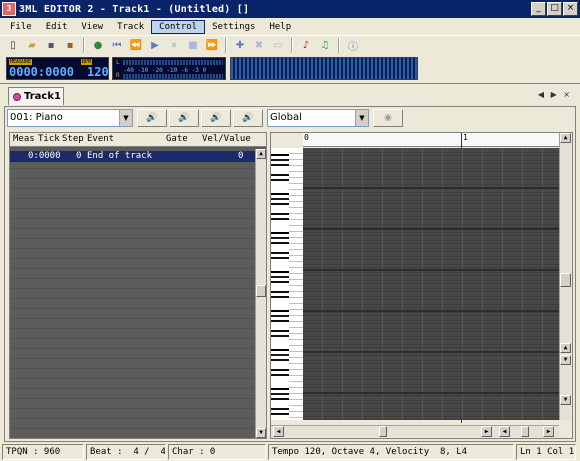  What do you see at coordinates (278, 431) in the screenshot?
I see `scroll-left-icon: ◀` at bounding box center [278, 431].